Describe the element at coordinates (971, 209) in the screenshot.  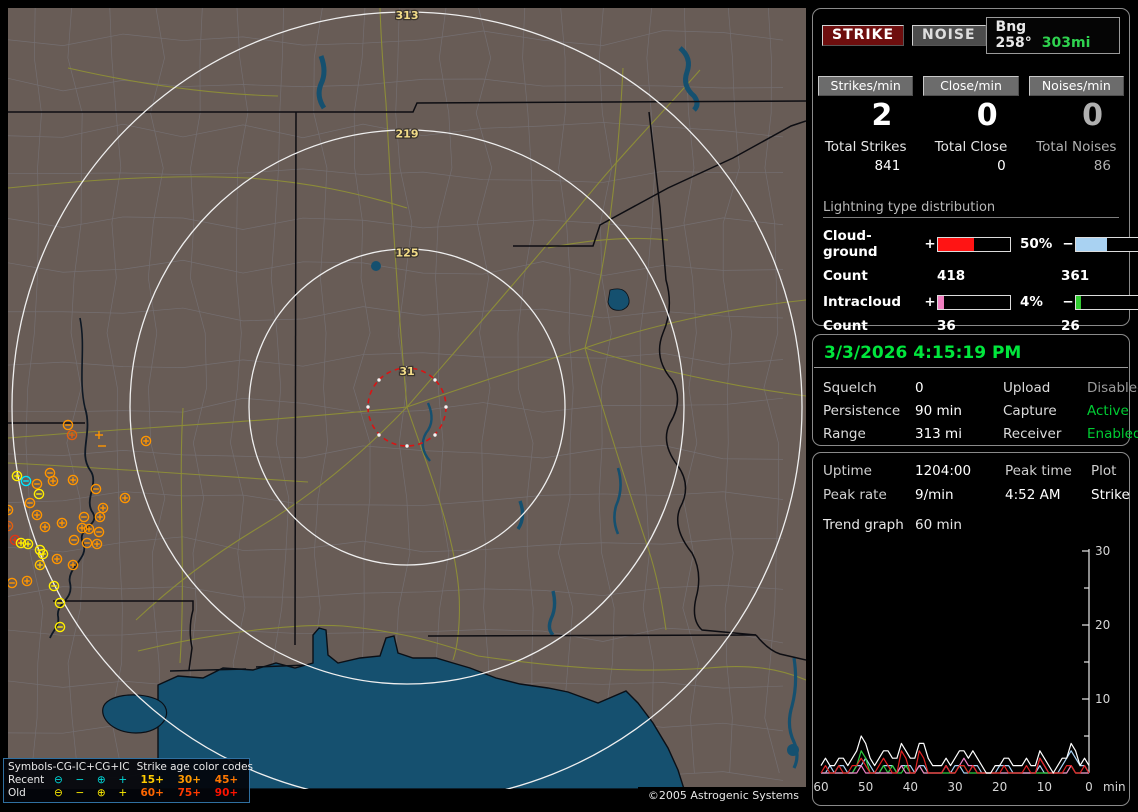
I see `distribution-header: Lightning type distribution` at that location.